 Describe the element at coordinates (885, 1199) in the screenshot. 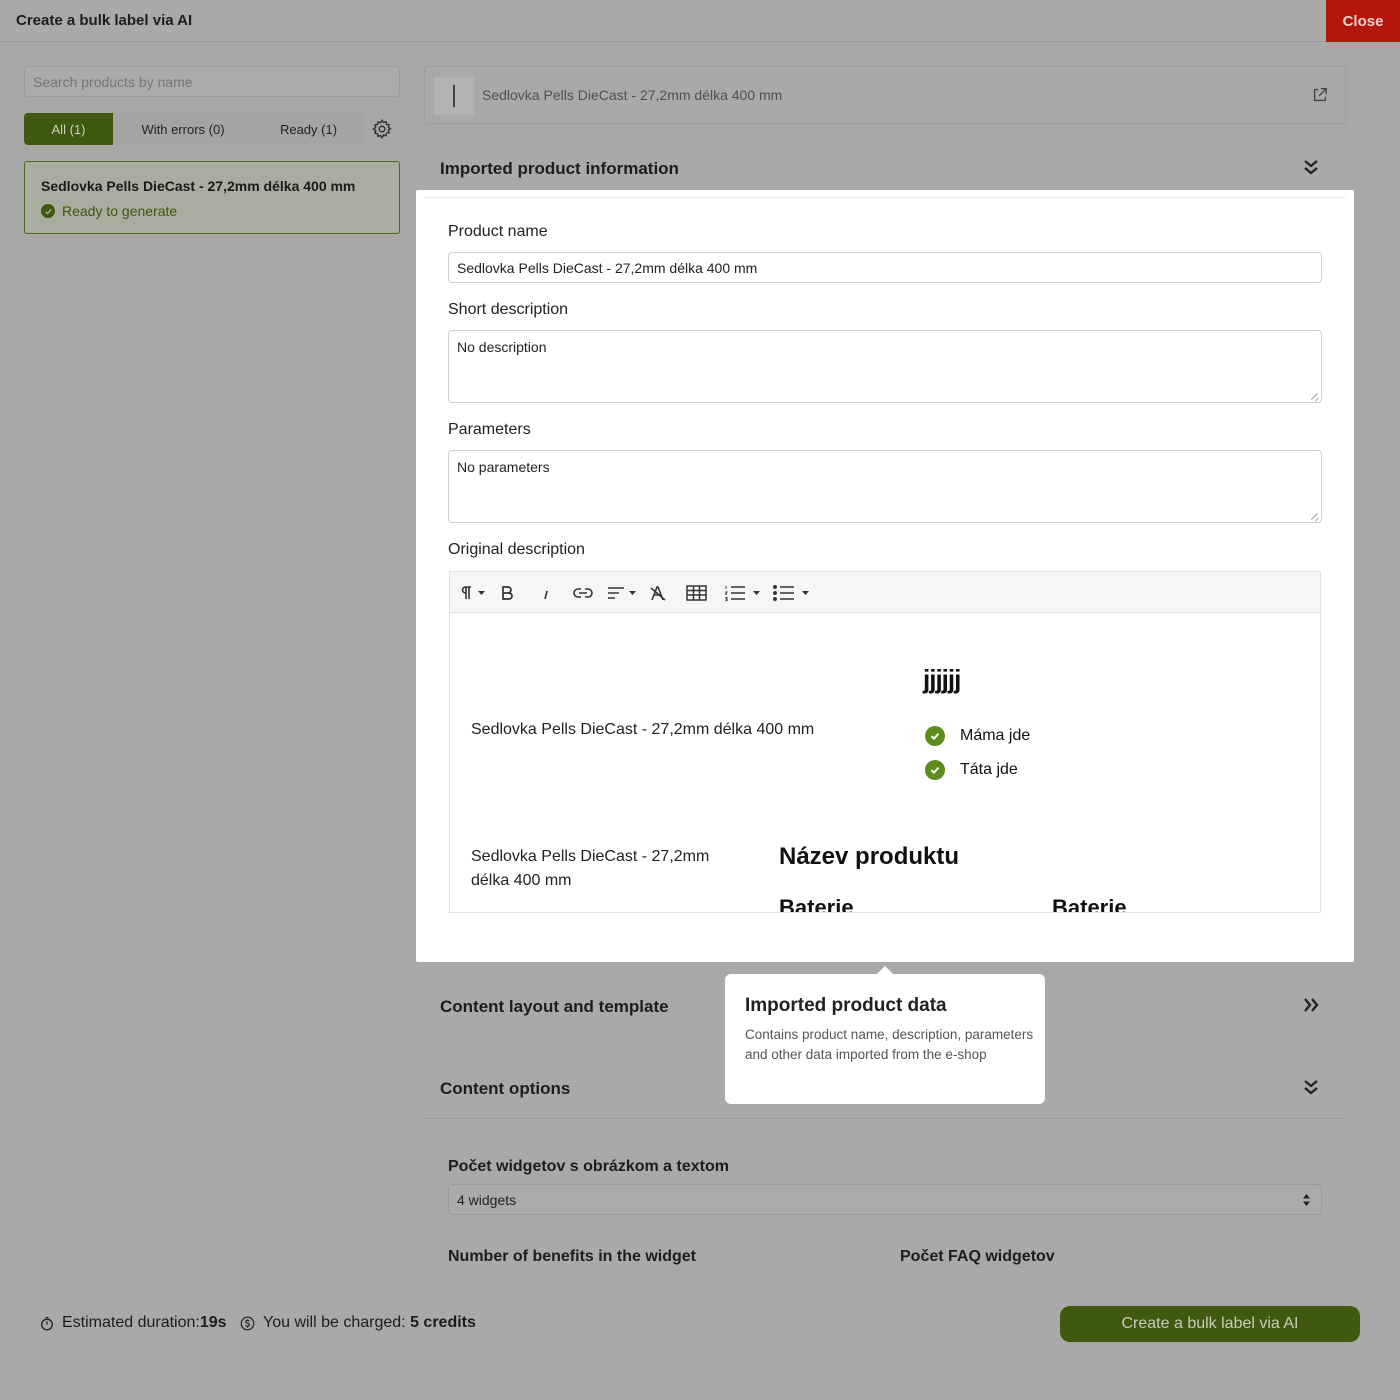

I see `widget-count-select: 4 widgets` at that location.